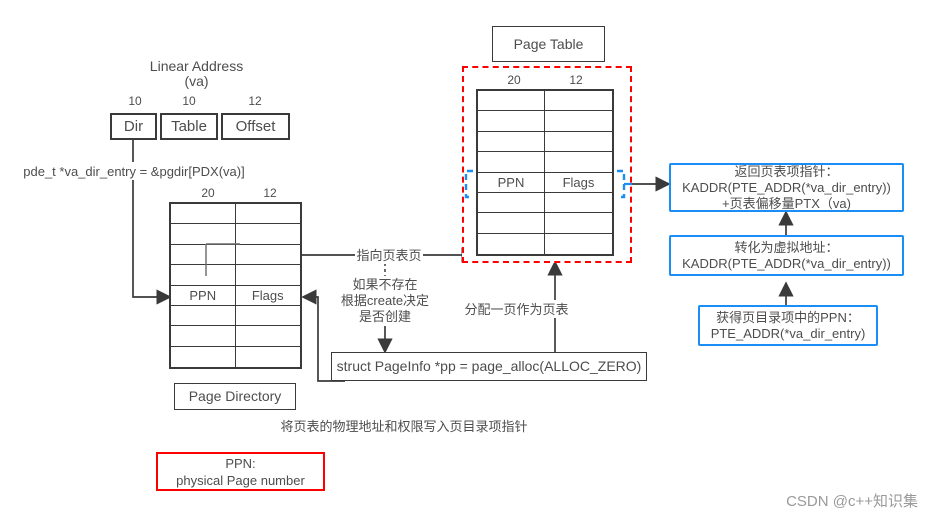 Image resolution: width=928 pixels, height=519 pixels. I want to click on page-table-caption: Page Table, so click(548, 44).